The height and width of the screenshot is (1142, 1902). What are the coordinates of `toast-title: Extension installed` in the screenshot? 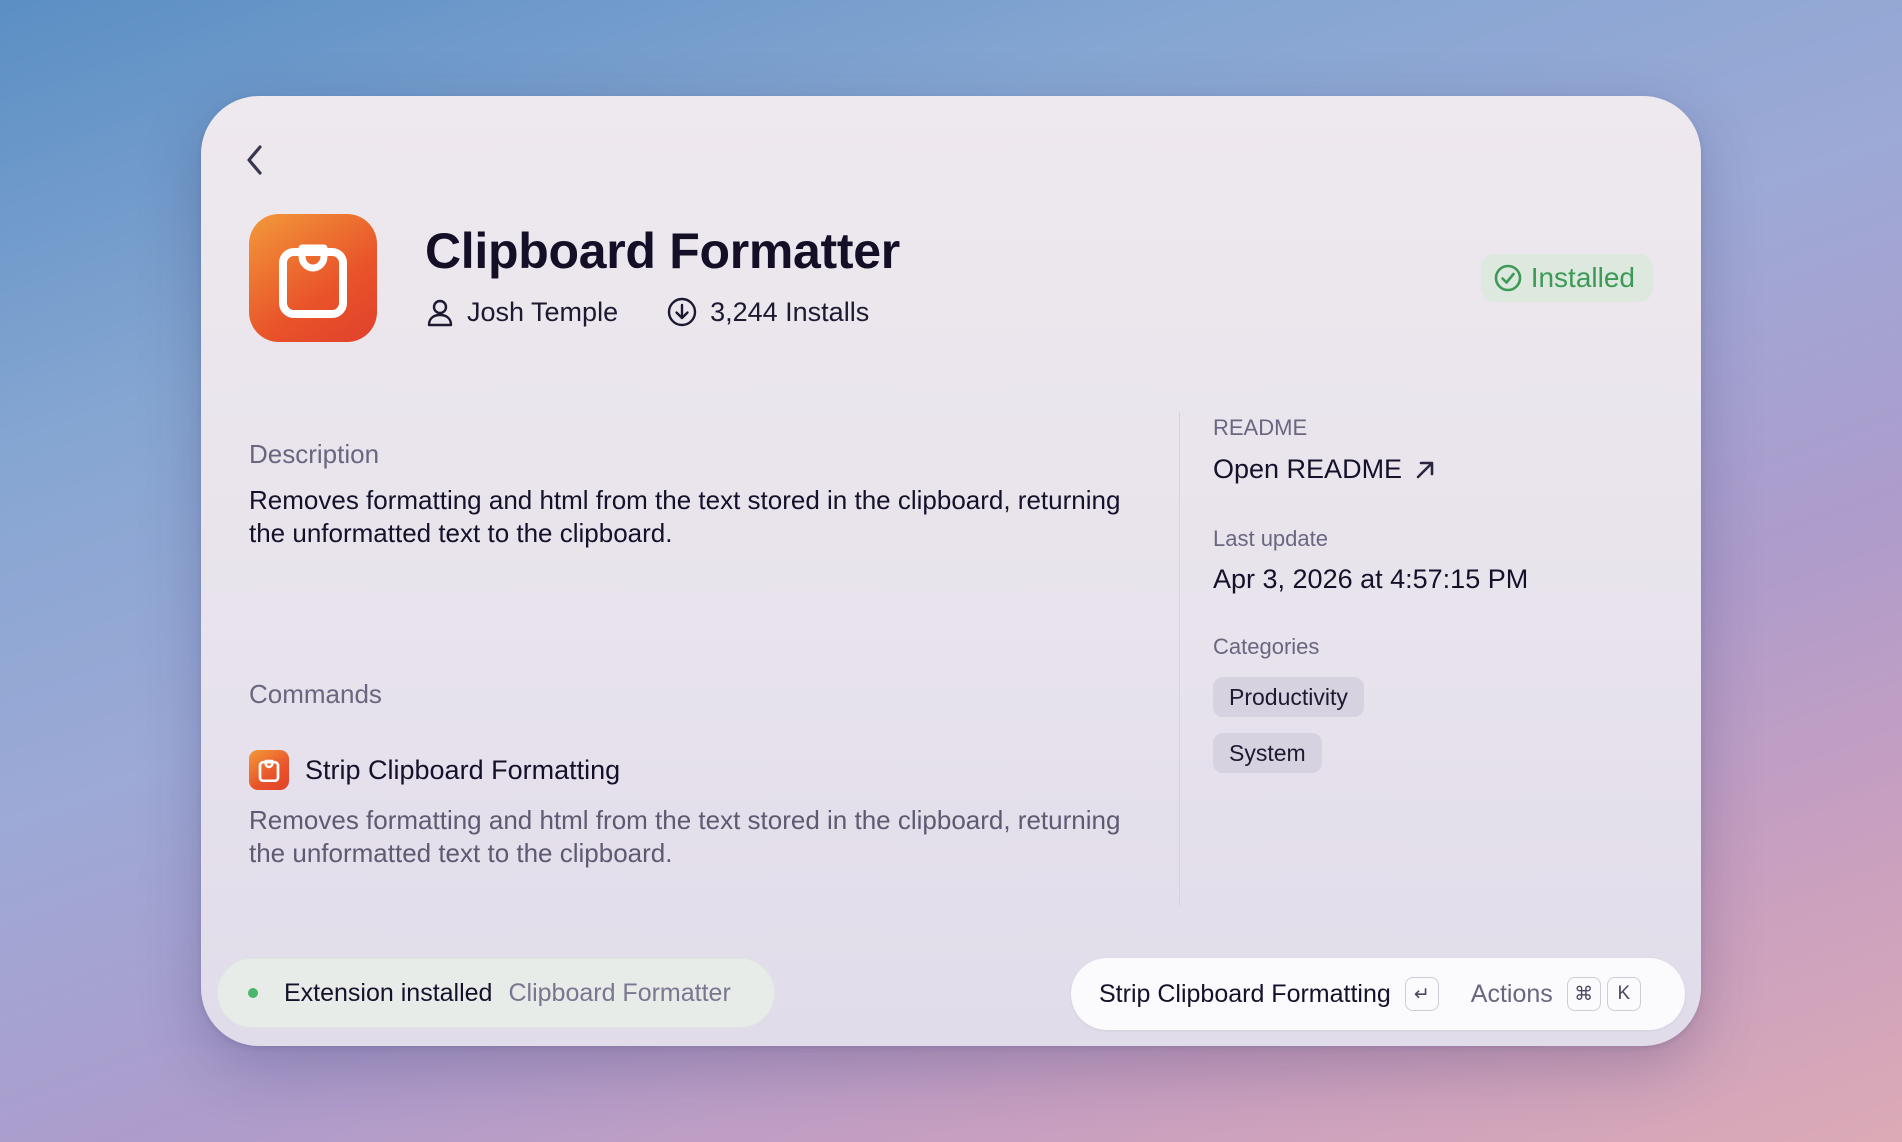 It's located at (388, 992).